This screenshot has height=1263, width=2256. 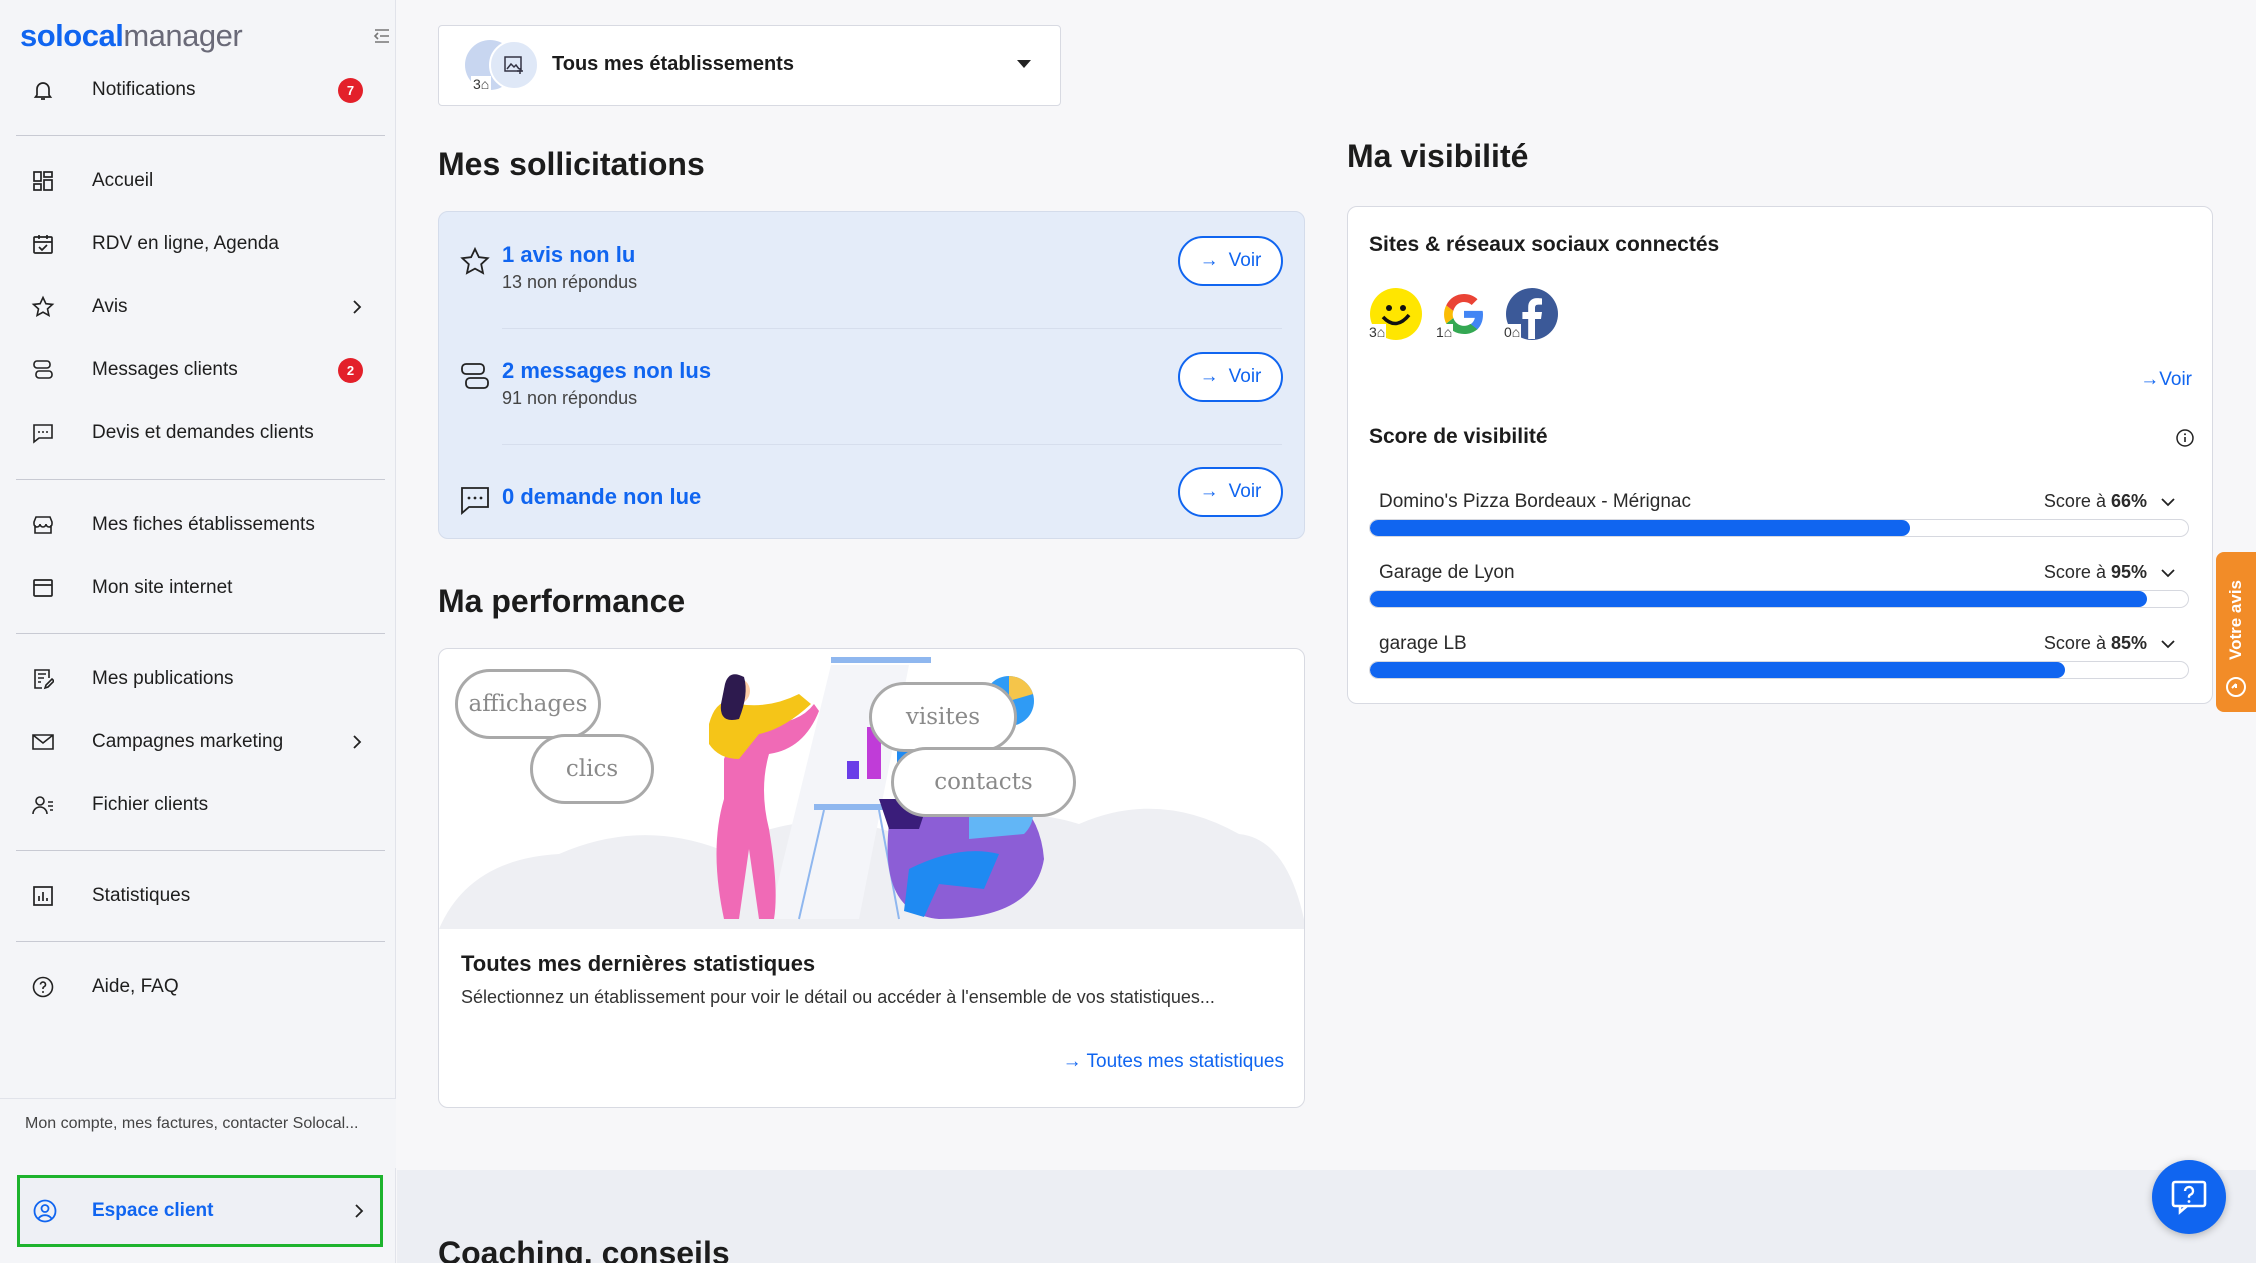 I want to click on sollicitation-primary: 2 messages non lus, so click(x=606, y=371).